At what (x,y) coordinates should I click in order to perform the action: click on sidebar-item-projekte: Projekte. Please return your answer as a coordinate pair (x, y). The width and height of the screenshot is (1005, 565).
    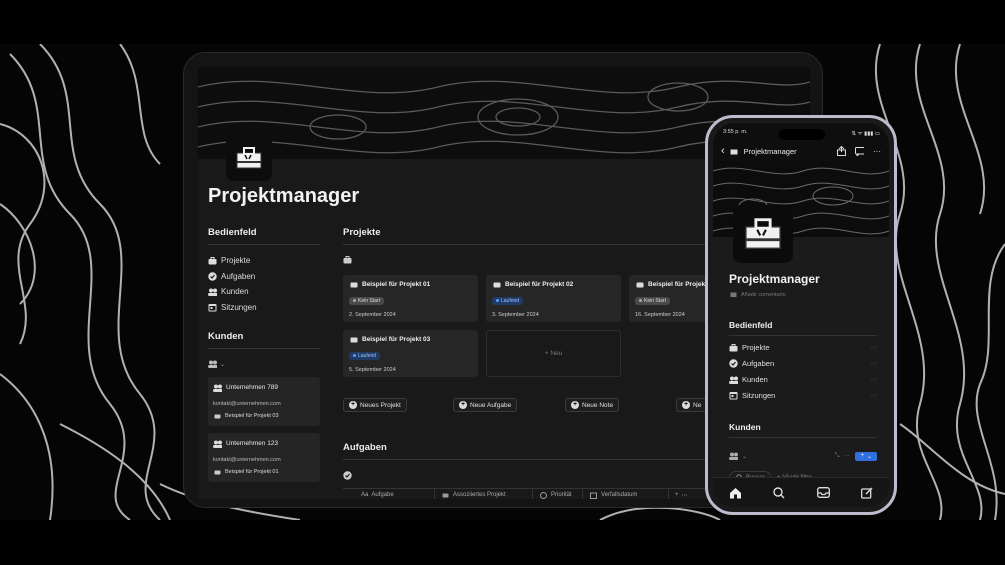
    Looking at the image, I should click on (264, 261).